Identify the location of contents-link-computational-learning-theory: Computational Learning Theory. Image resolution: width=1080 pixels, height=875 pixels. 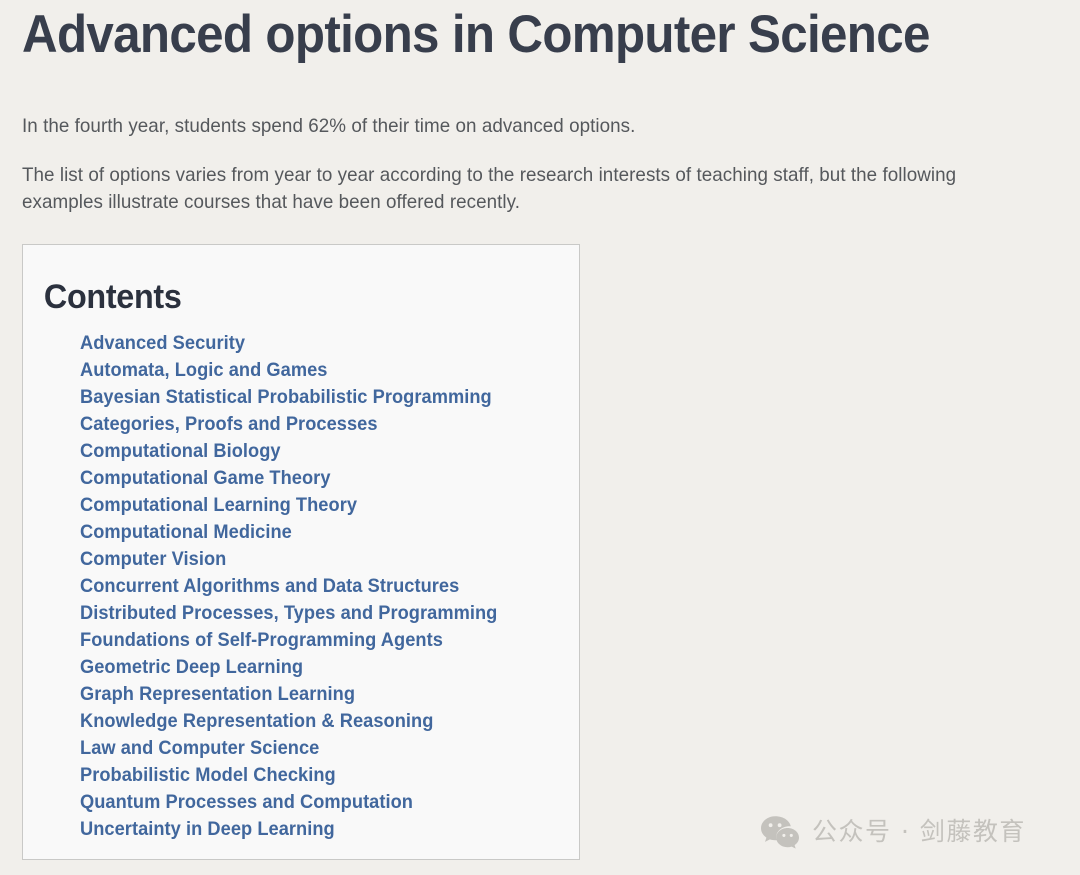
(218, 505).